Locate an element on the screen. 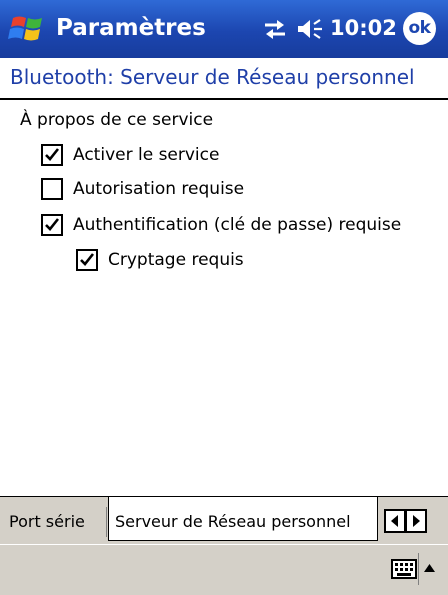 The width and height of the screenshot is (448, 595). connectivity-arrows-icon is located at coordinates (275, 29).